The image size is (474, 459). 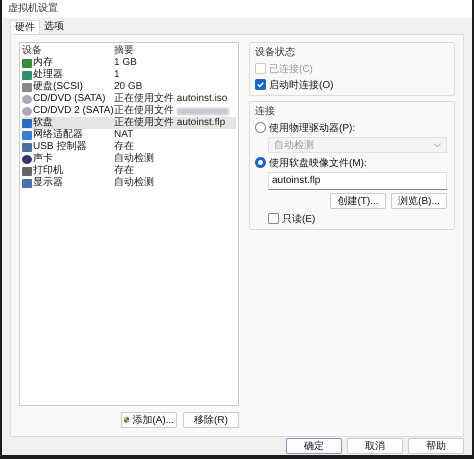 What do you see at coordinates (129, 63) in the screenshot?
I see `device-row: 内存 1 GB` at bounding box center [129, 63].